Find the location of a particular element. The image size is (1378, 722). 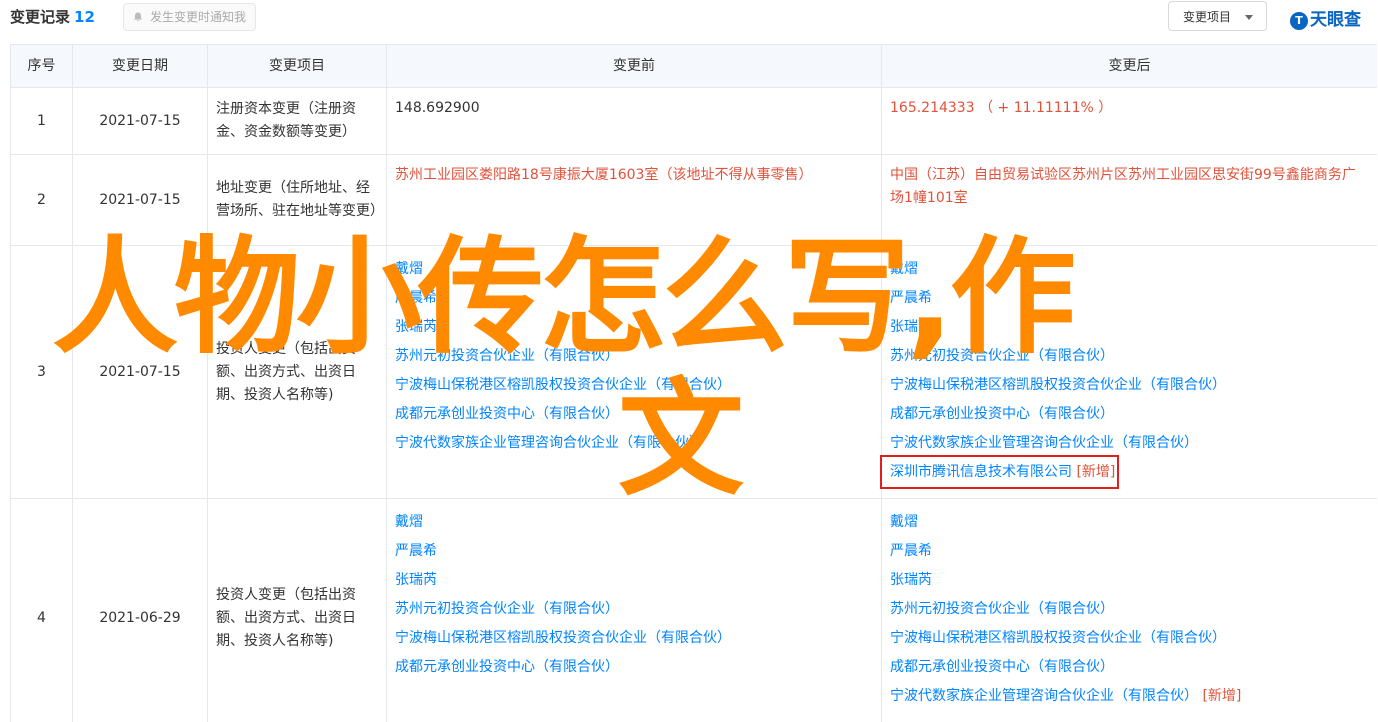

col-header-item: 变更项目 is located at coordinates (297, 66).